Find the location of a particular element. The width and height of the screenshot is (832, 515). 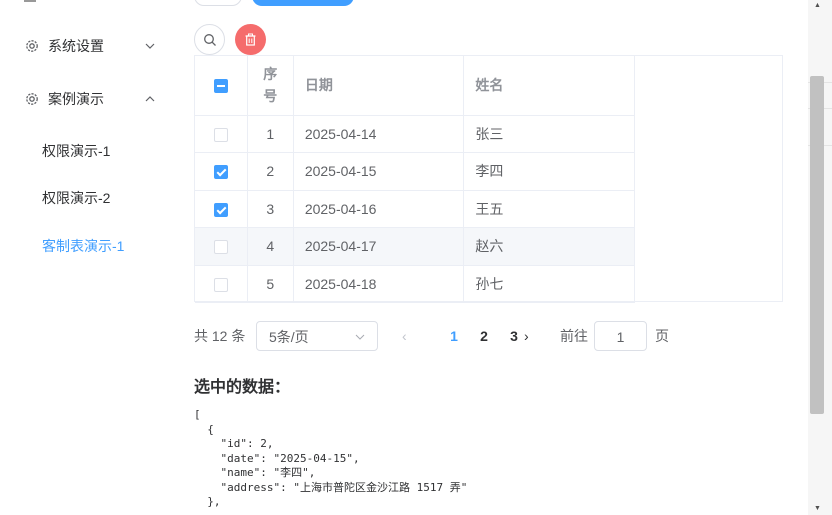

date-cell: 2025-04-17 is located at coordinates (379, 246).